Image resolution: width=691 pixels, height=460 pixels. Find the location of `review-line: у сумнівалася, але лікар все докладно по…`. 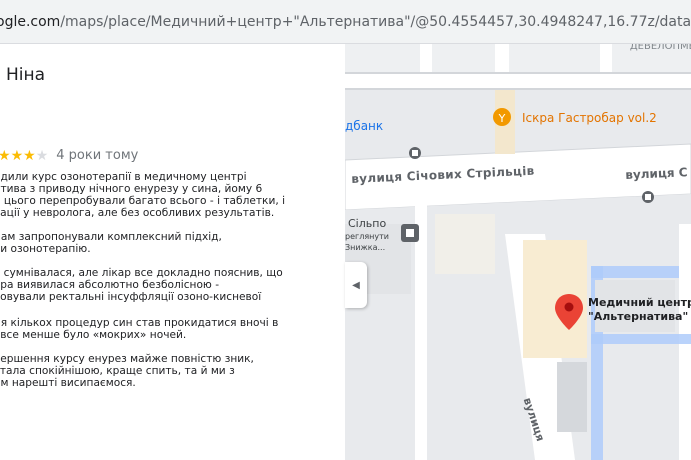

review-line: у сумнівалася, але лікар все докладно по… is located at coordinates (141, 273).